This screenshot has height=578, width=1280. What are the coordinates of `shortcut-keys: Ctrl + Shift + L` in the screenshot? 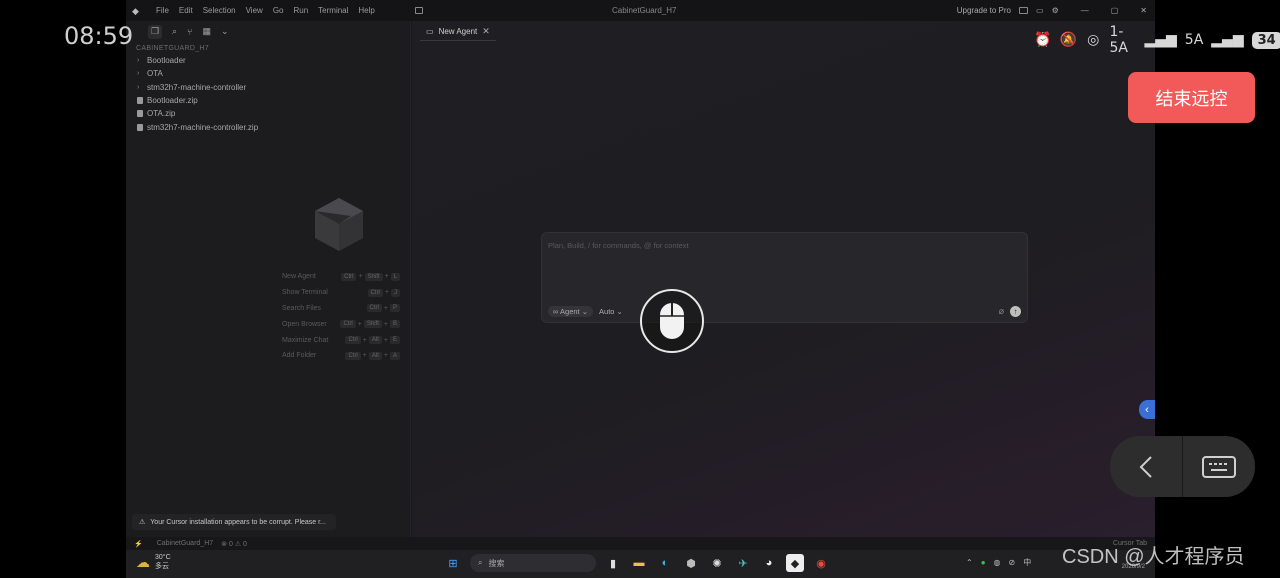 It's located at (370, 276).